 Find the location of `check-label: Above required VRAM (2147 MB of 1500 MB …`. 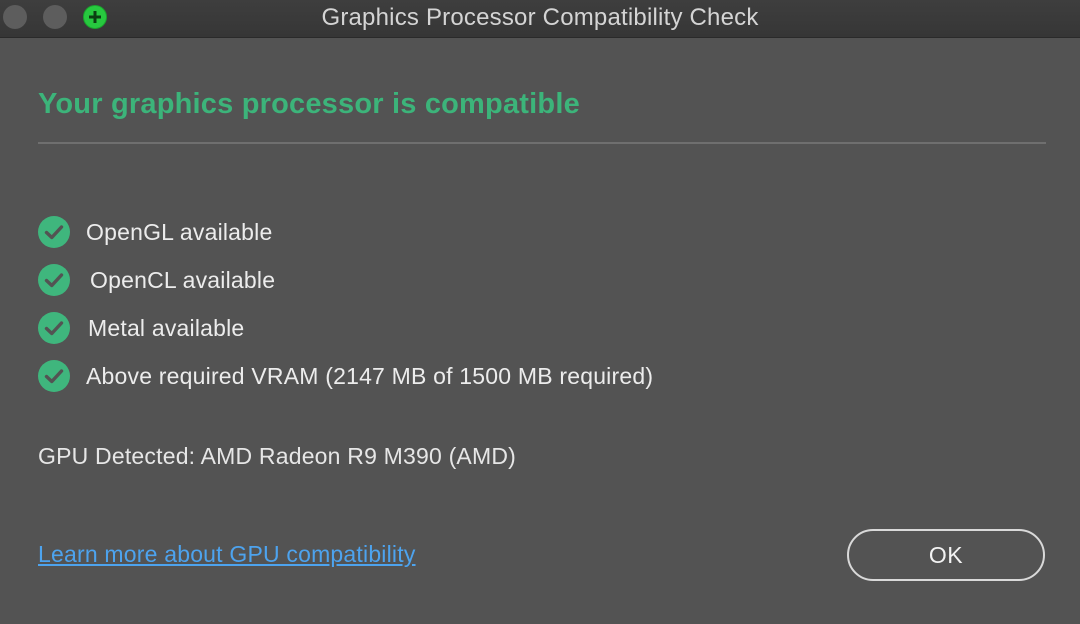

check-label: Above required VRAM (2147 MB of 1500 MB … is located at coordinates (370, 375).